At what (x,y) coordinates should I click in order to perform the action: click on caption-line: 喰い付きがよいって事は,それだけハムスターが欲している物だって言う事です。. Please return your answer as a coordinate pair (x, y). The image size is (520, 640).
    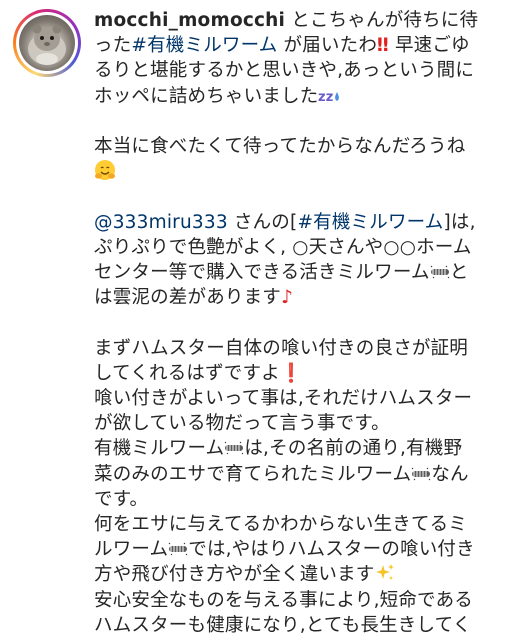
    Looking at the image, I should click on (286, 411).